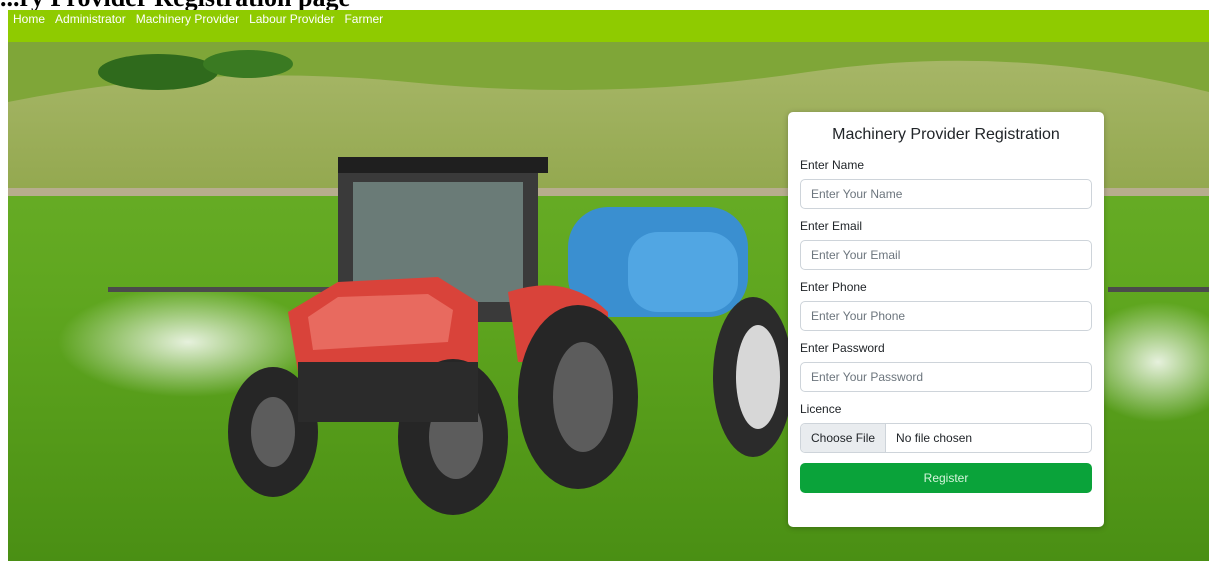 This screenshot has width=1209, height=561. I want to click on name-input, so click(946, 194).